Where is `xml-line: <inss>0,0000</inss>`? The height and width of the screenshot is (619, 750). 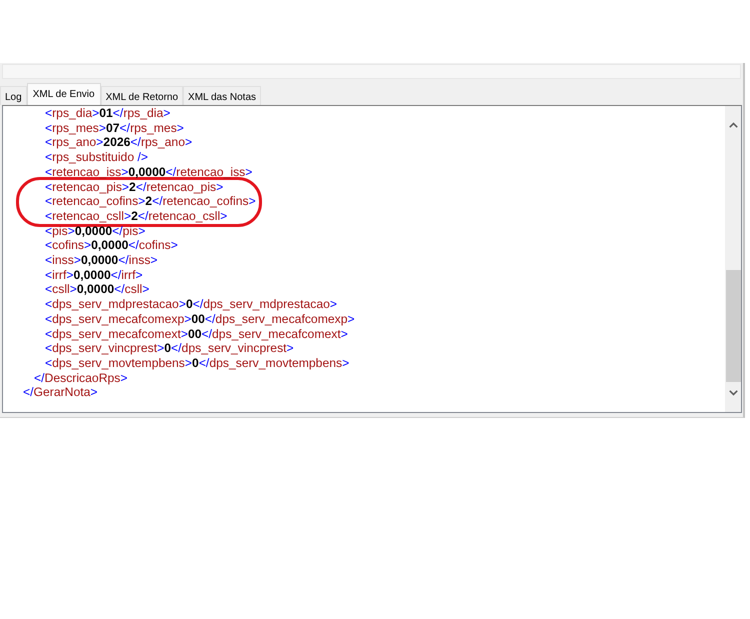
xml-line: <inss>0,0000</inss> is located at coordinates (101, 260).